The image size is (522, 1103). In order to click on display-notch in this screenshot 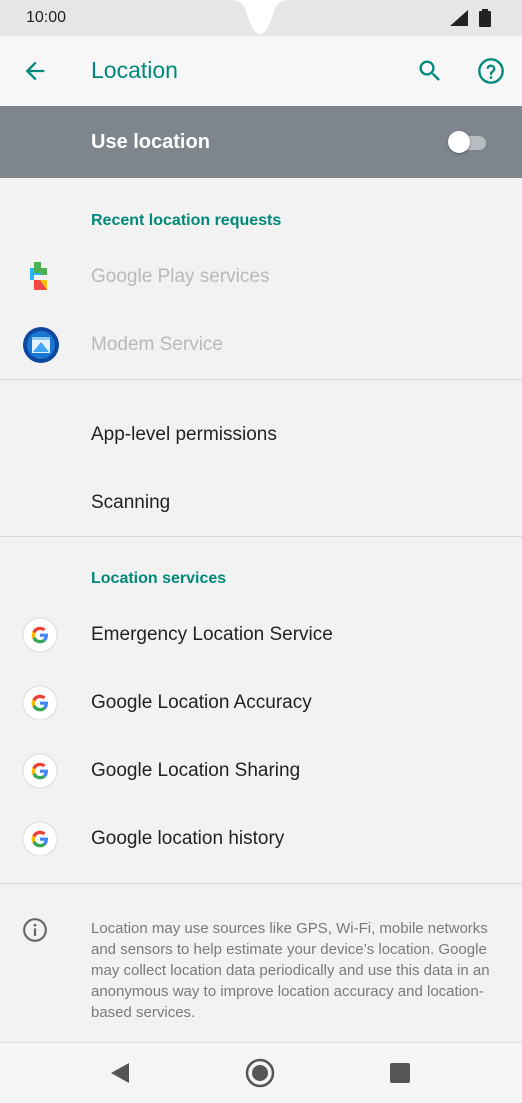, I will do `click(260, 17)`.